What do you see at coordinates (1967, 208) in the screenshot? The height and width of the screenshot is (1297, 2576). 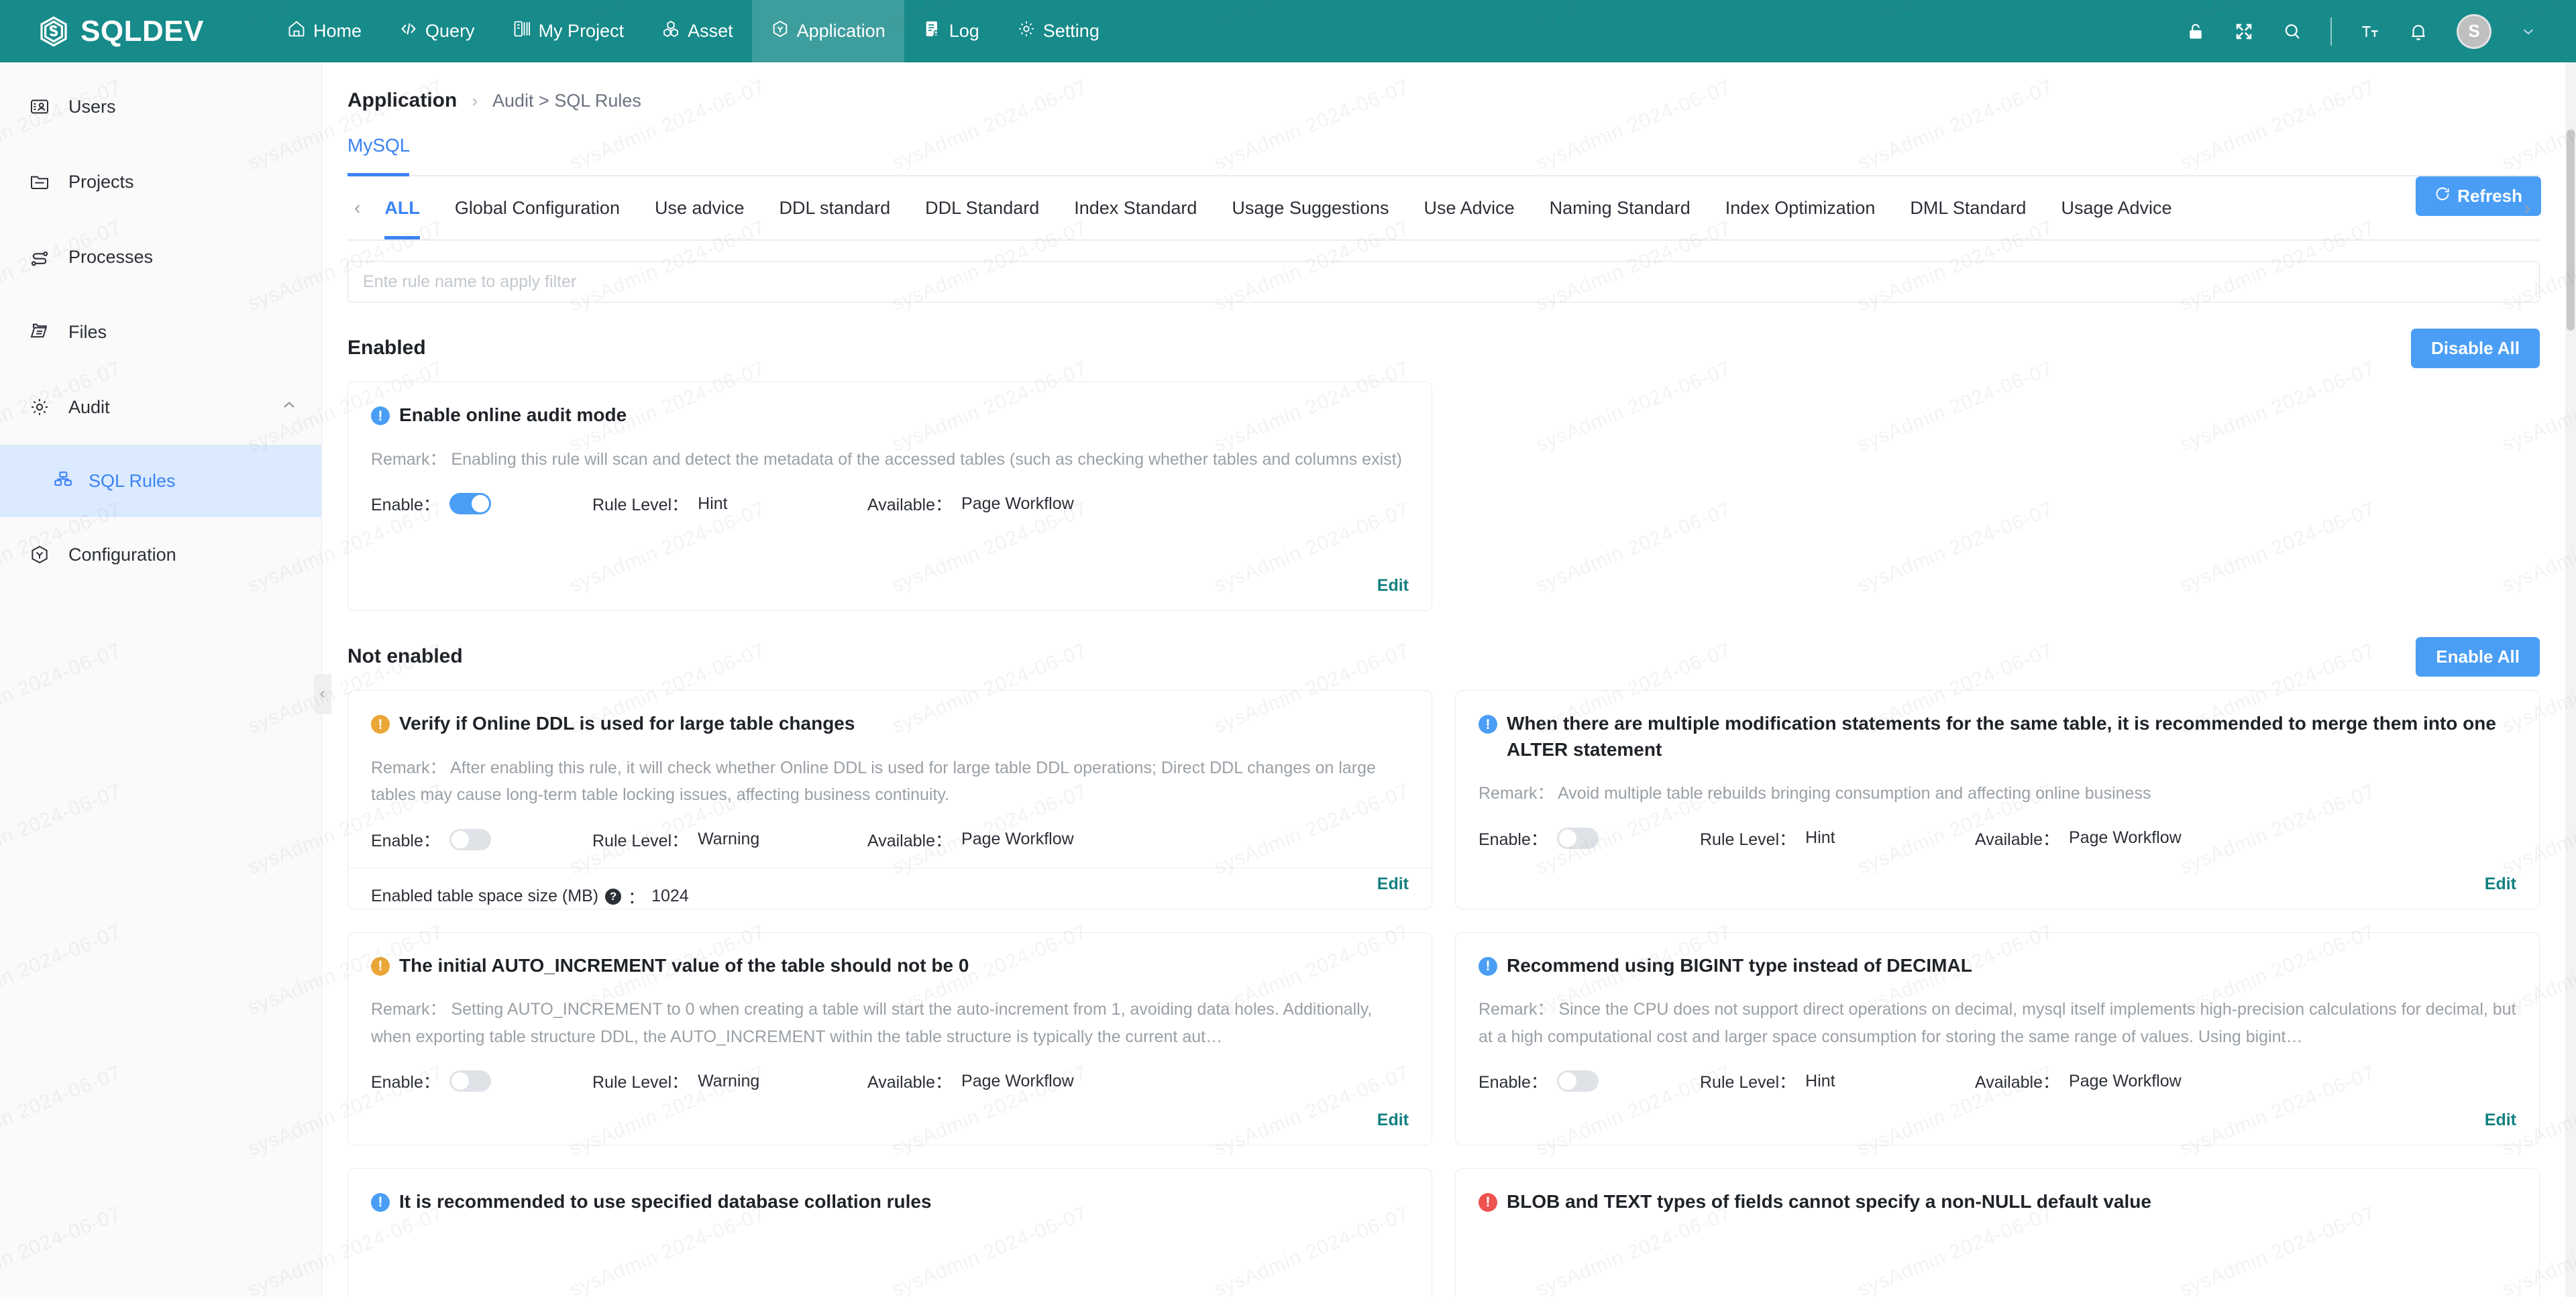 I see `category-tab-dml-standard: DML Standard` at bounding box center [1967, 208].